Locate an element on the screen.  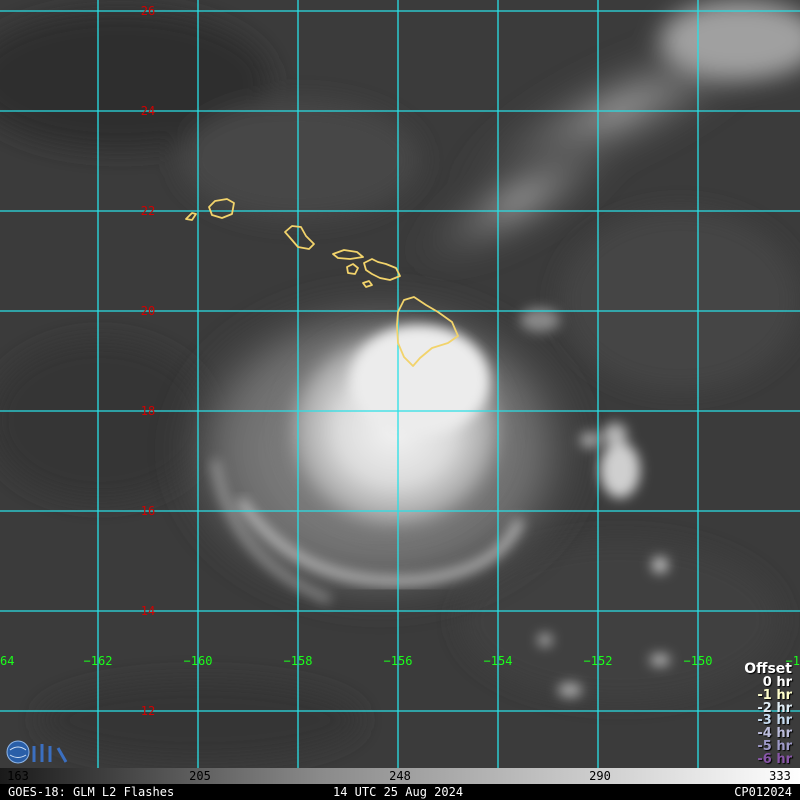
cira-logo is located at coordinates (37, 752).